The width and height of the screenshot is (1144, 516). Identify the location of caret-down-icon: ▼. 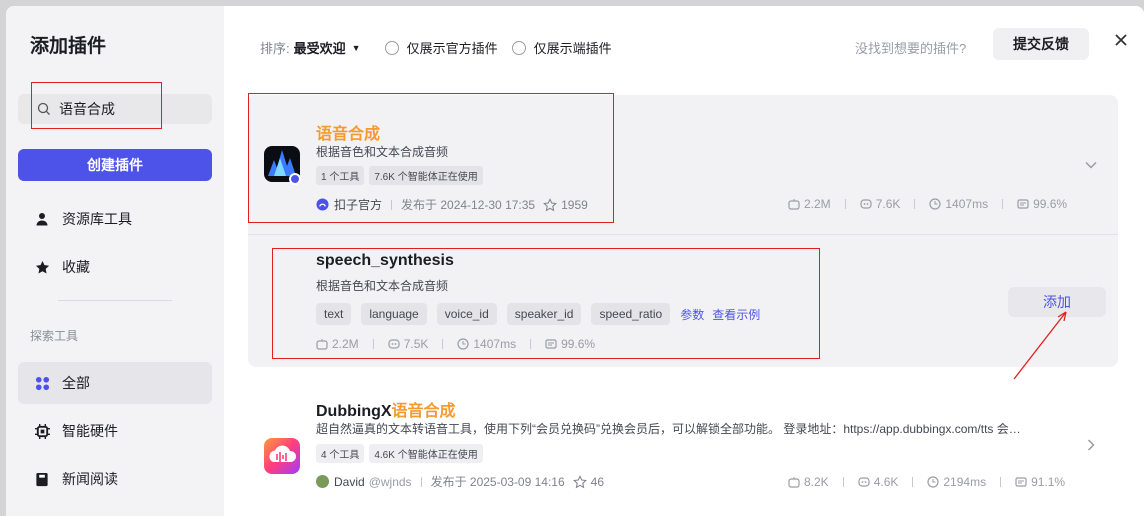
(356, 48).